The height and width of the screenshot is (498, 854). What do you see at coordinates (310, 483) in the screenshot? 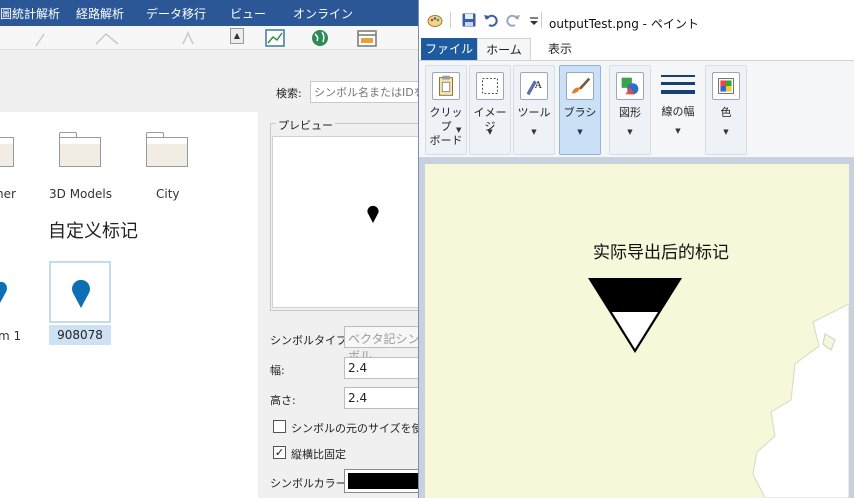
I see `symbol-color-label: シンボルカラー:` at bounding box center [310, 483].